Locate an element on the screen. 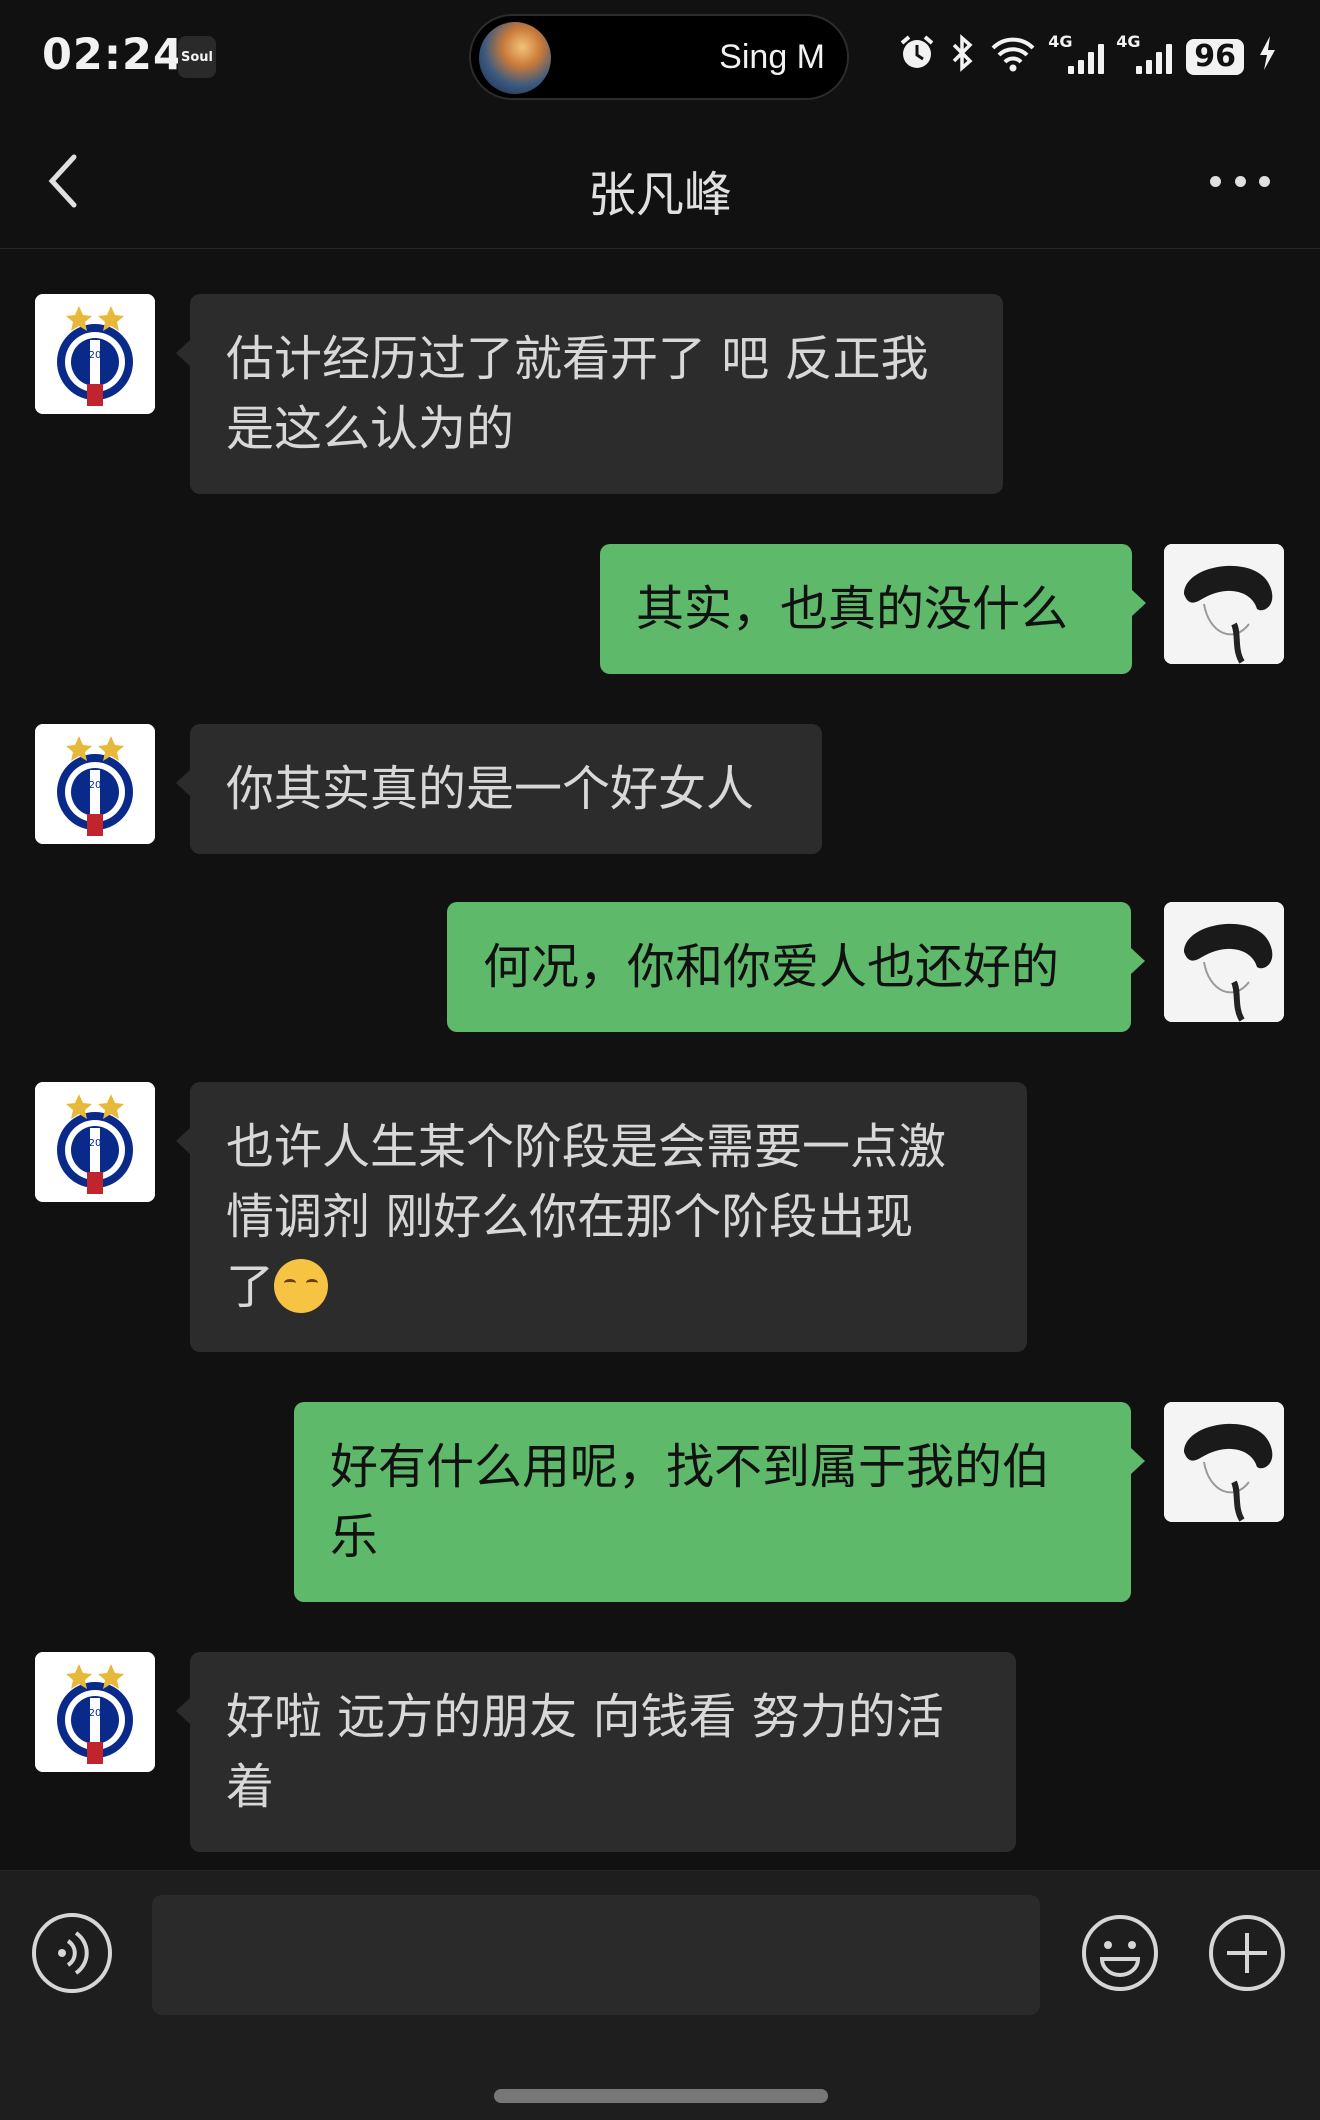  chat-input-bar is located at coordinates (660, 1995).